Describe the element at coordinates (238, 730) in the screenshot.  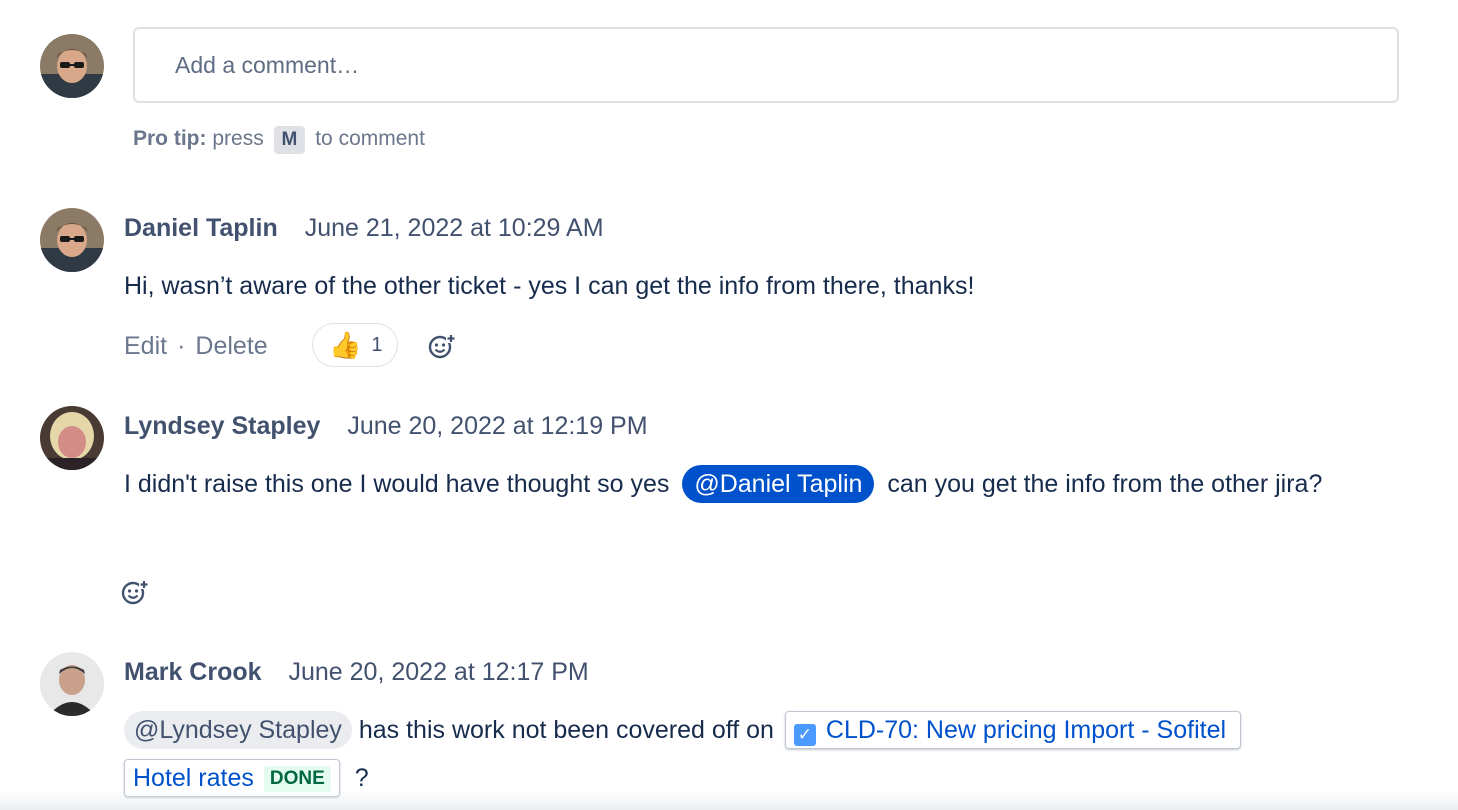
I see `user-mention: @Lyndsey Stapley` at that location.